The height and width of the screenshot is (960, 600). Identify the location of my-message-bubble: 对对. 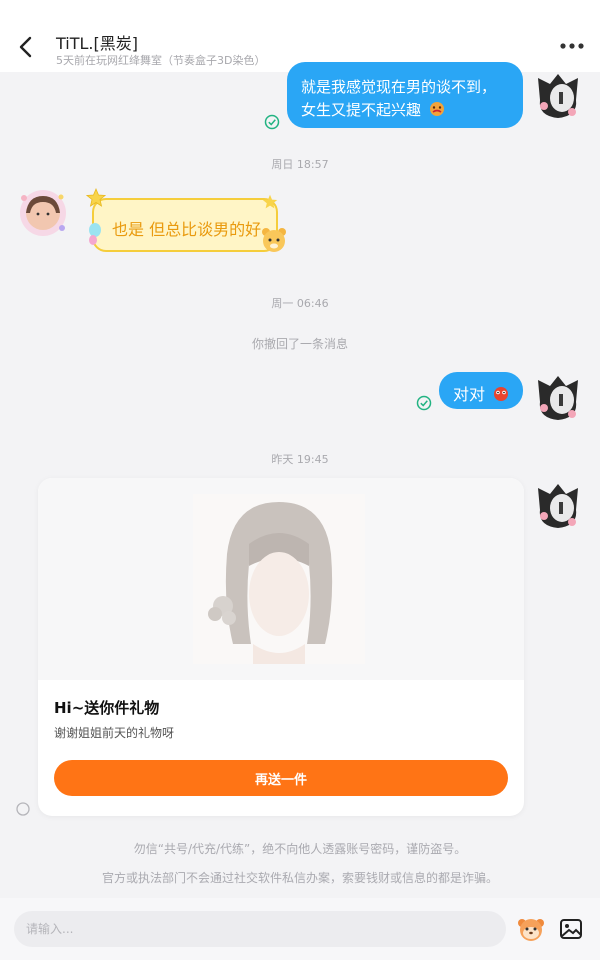
(481, 390).